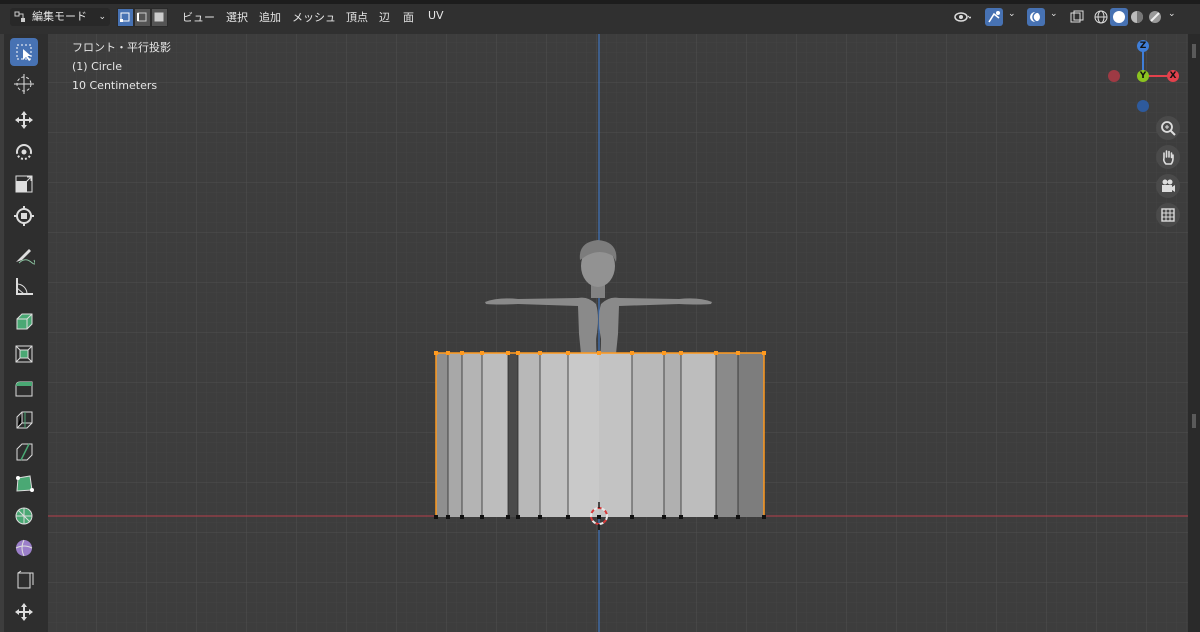 Image resolution: width=1200 pixels, height=632 pixels. Describe the element at coordinates (314, 17) in the screenshot. I see `menu-mesh: メッシュ` at that location.